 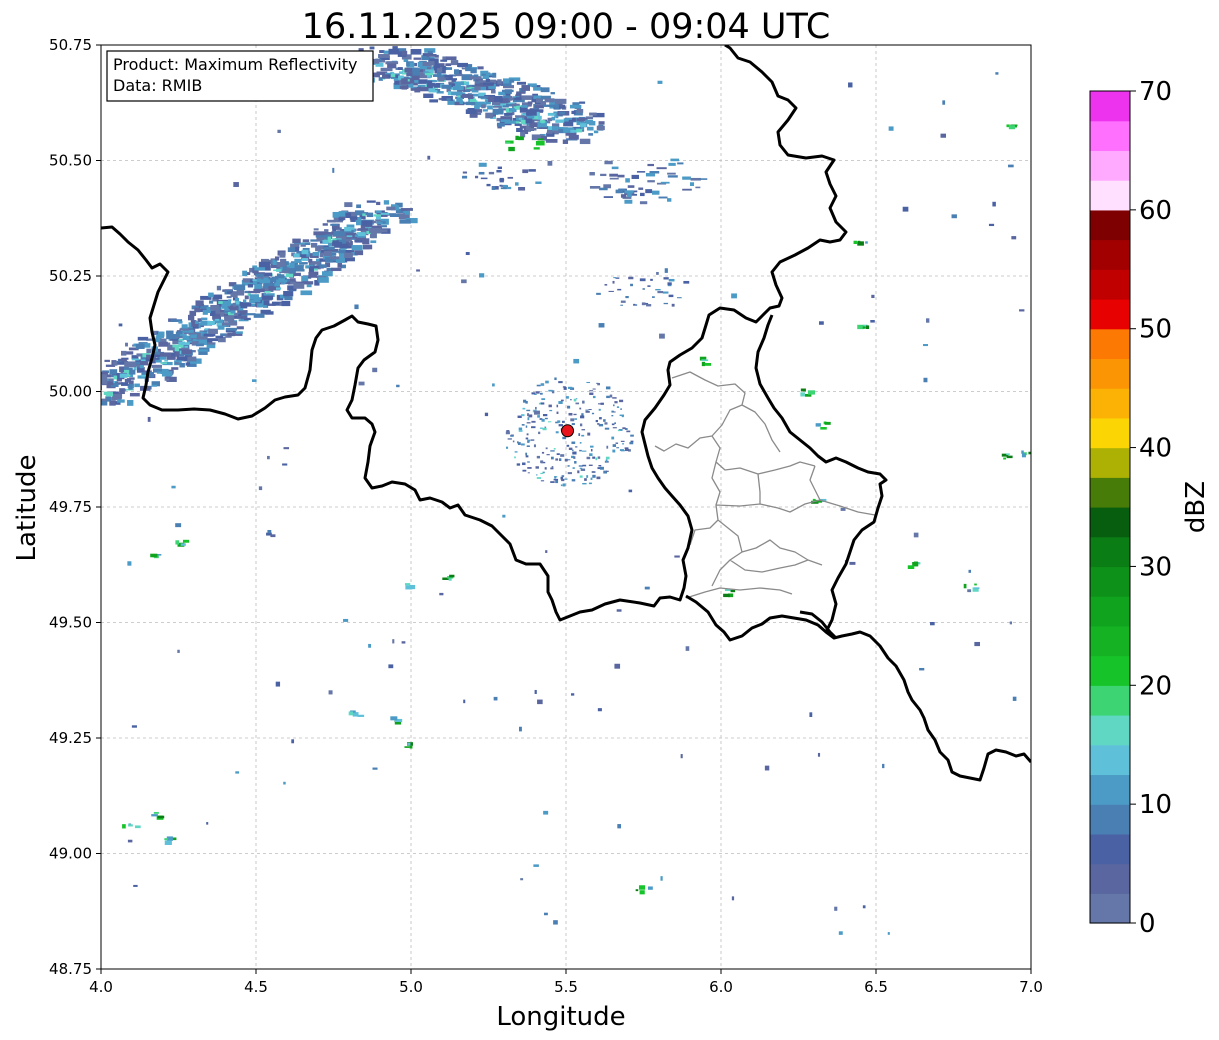 What do you see at coordinates (70, 507) in the screenshot?
I see `y-tick-label: 49.75` at bounding box center [70, 507].